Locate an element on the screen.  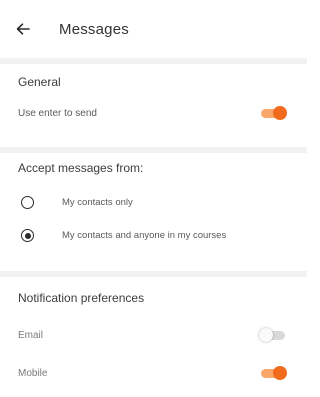
enter-to-send-toggle is located at coordinates (273, 113).